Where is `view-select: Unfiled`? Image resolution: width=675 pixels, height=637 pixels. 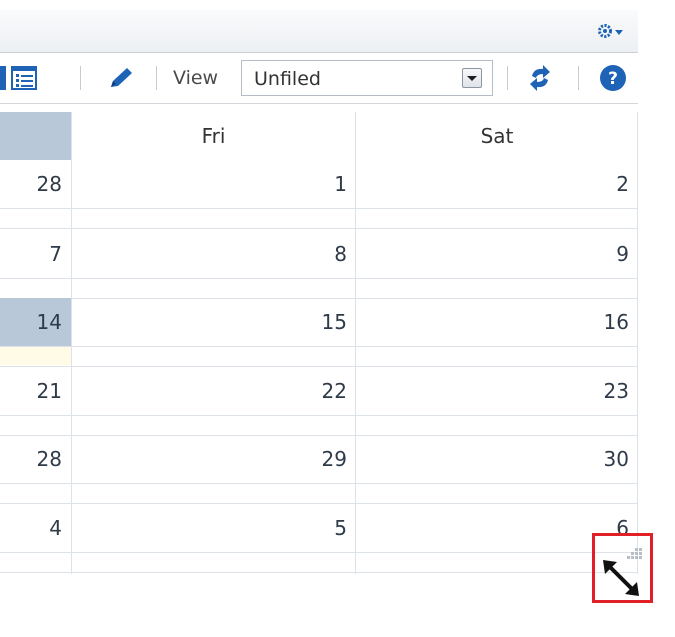 view-select: Unfiled is located at coordinates (367, 78).